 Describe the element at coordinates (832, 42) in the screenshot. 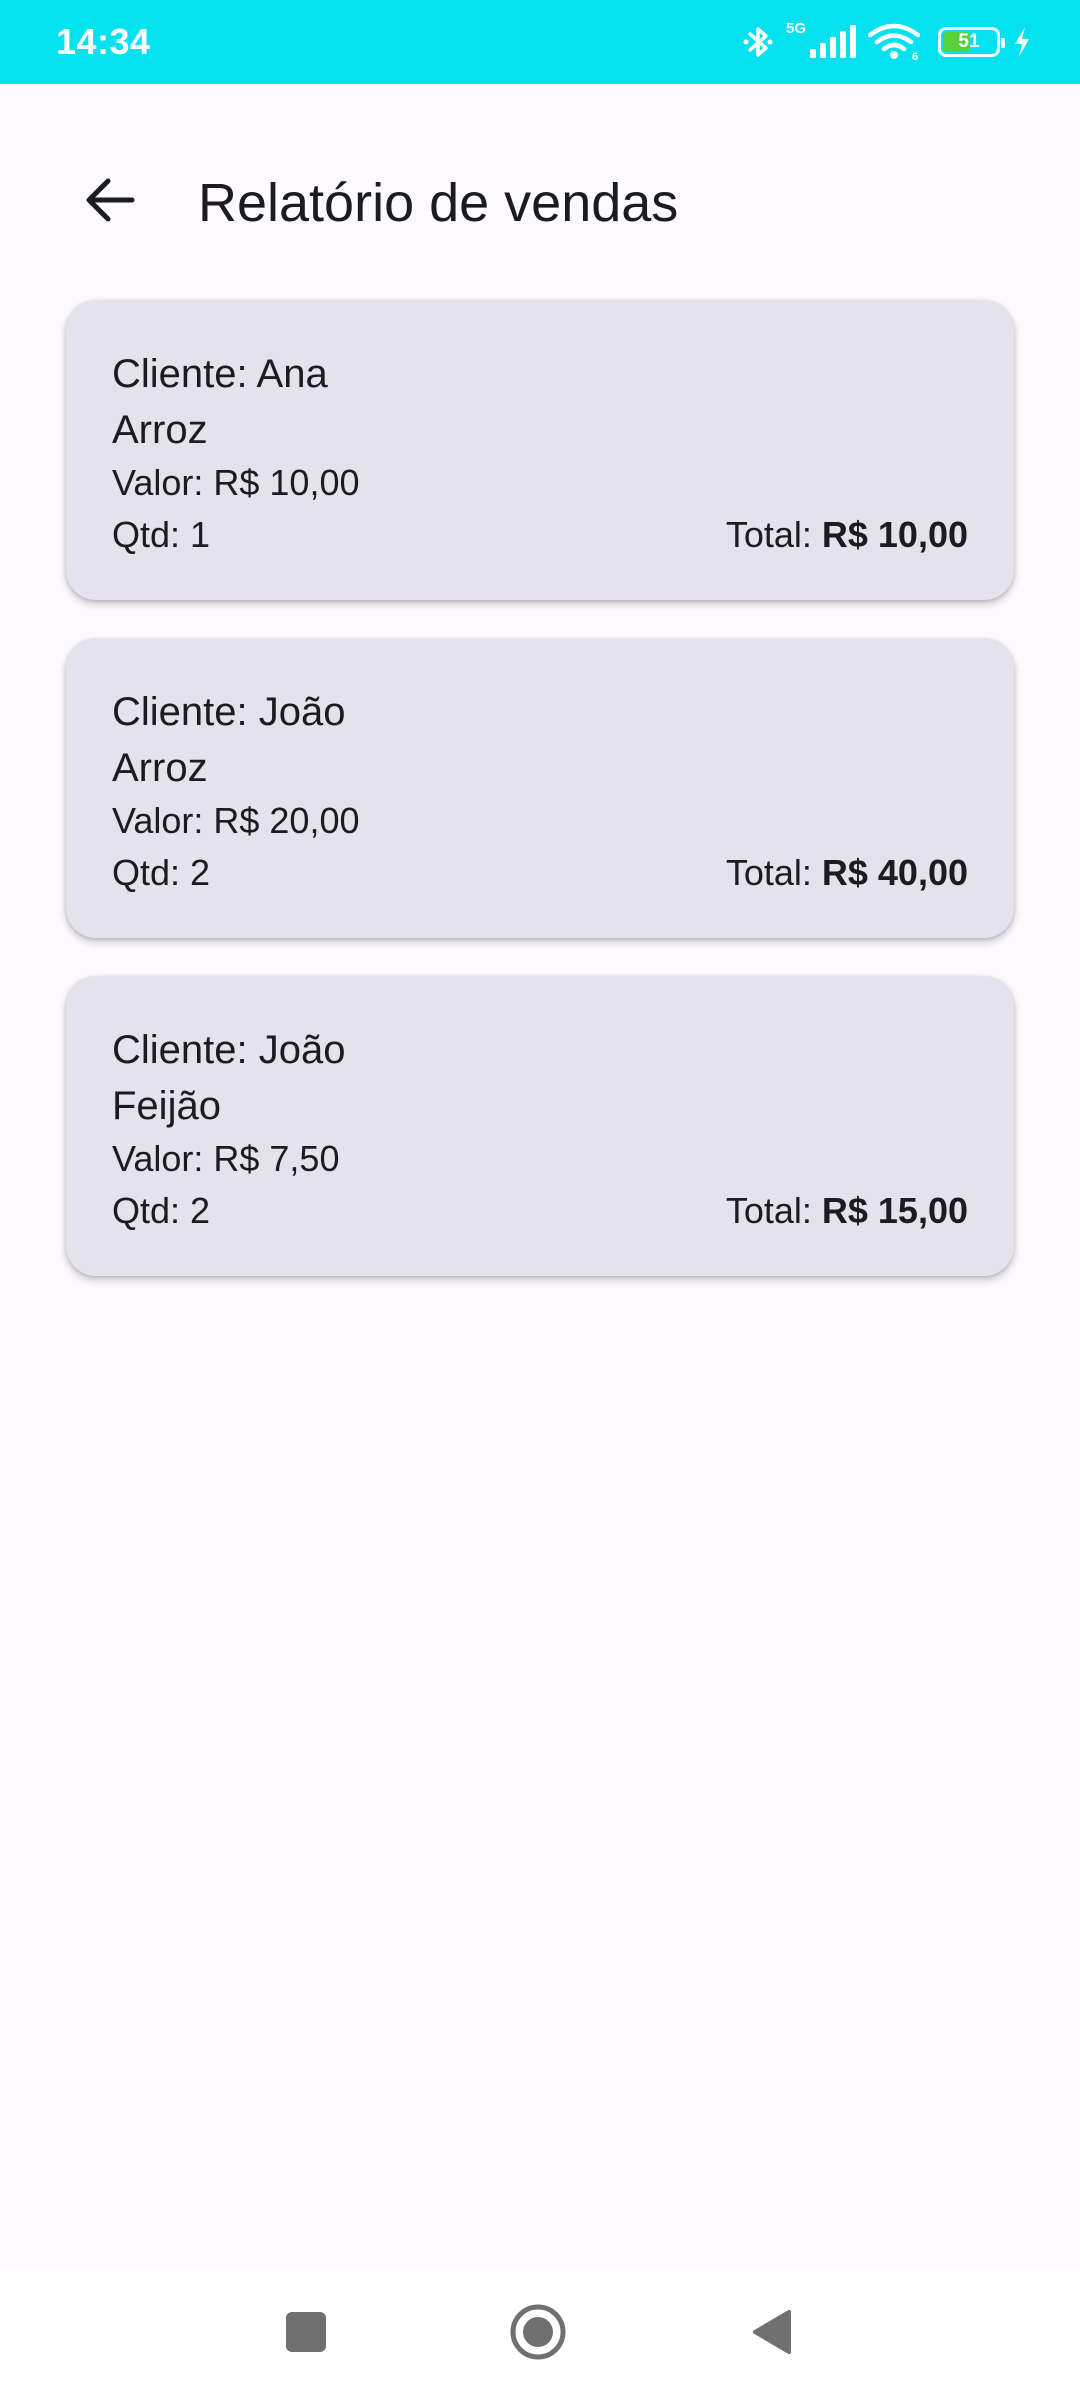

I see `signal-icon` at that location.